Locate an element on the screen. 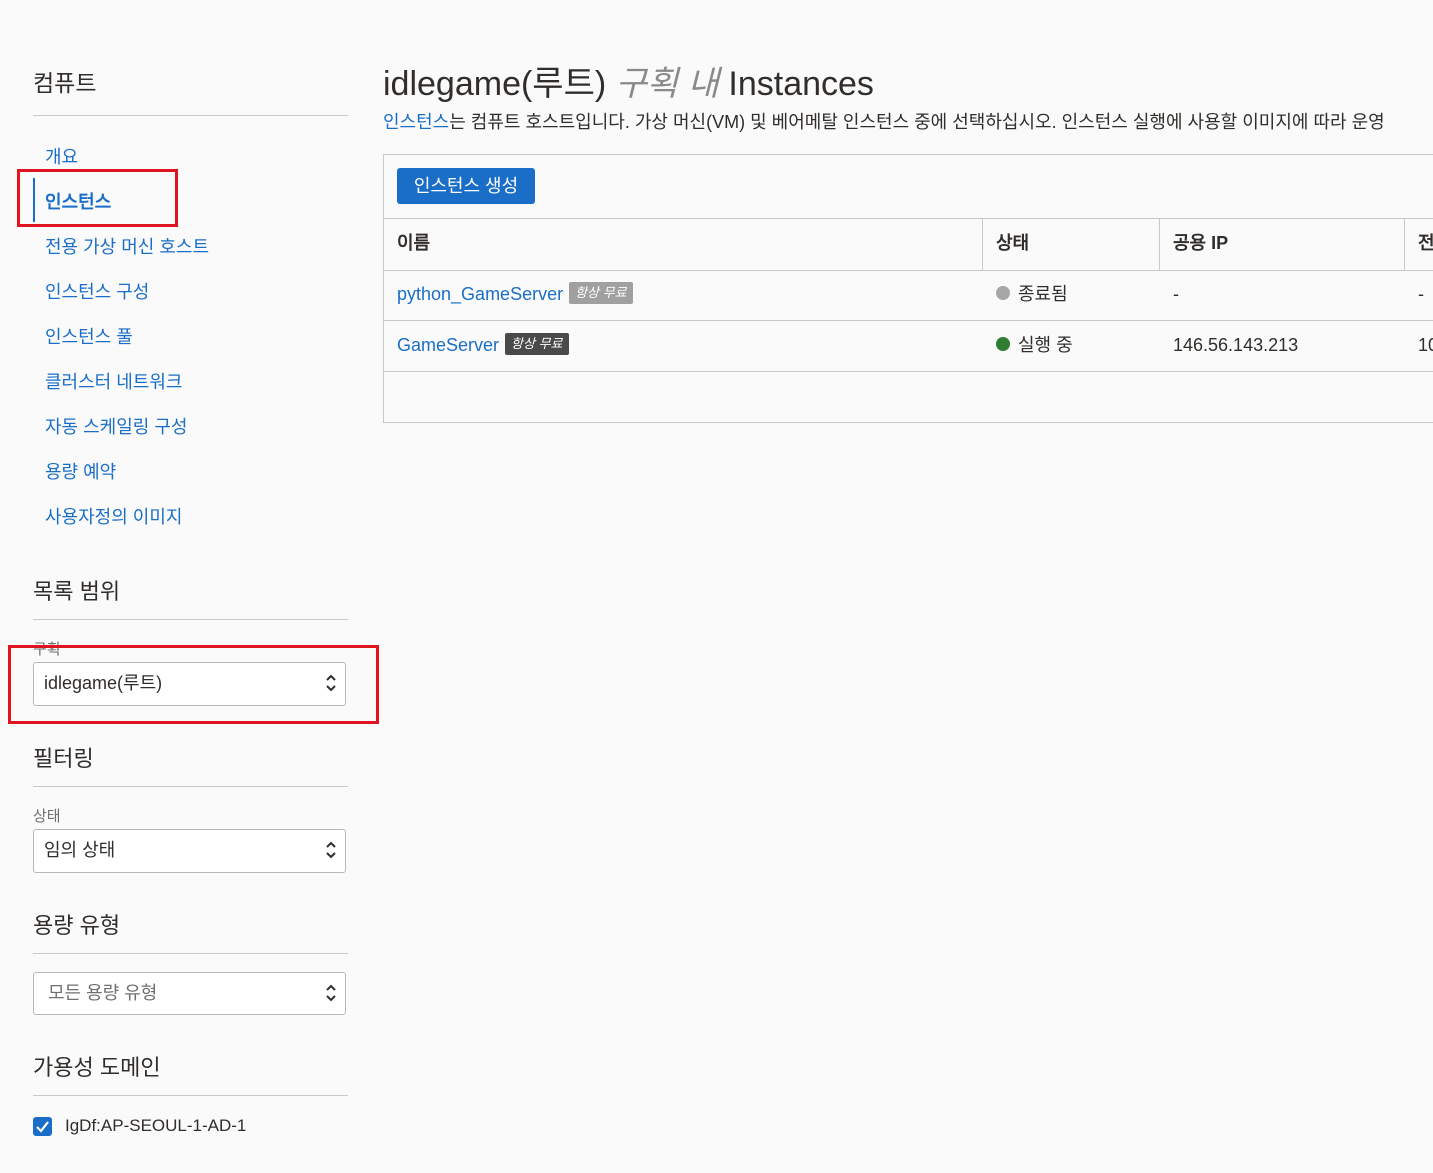  column-header-public-ip: 공용 IP is located at coordinates (1282, 244).